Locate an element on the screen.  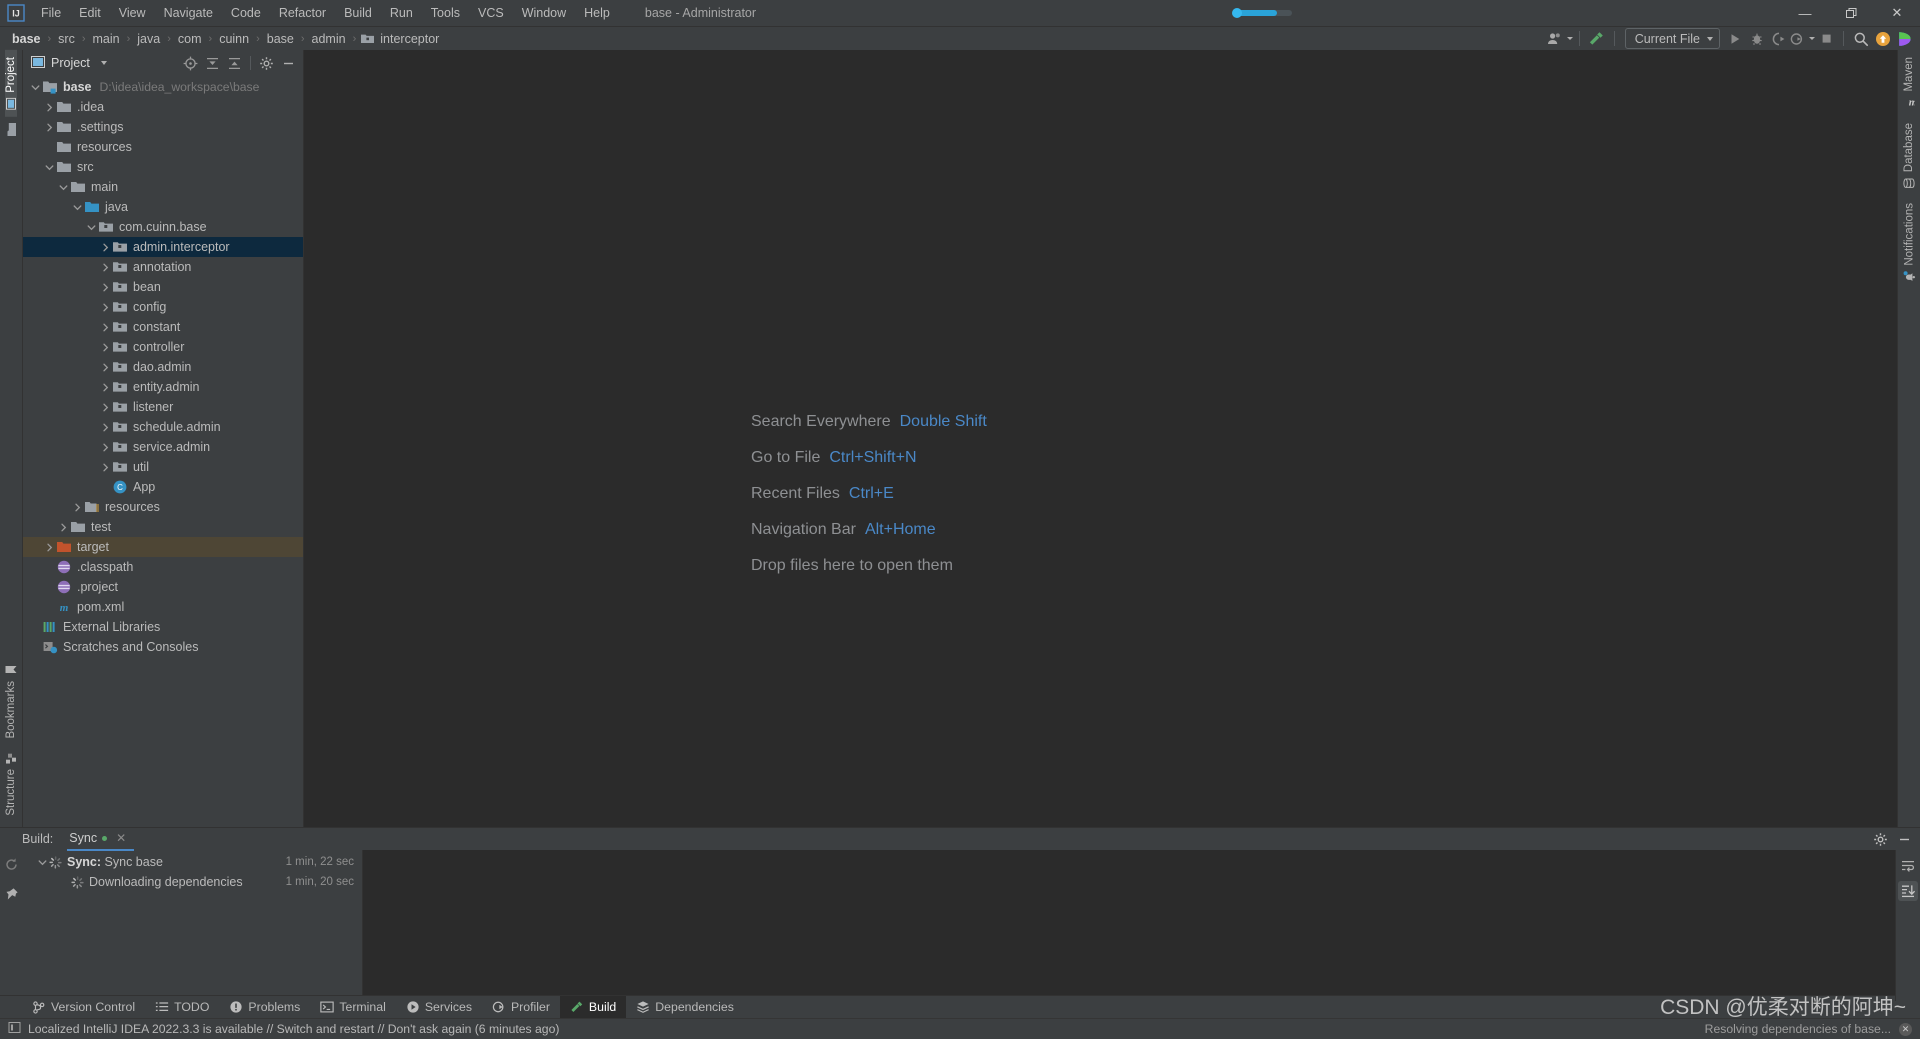
tree-node-scratches-and-consoles: Scratches and Consoles is located at coordinates (163, 647).